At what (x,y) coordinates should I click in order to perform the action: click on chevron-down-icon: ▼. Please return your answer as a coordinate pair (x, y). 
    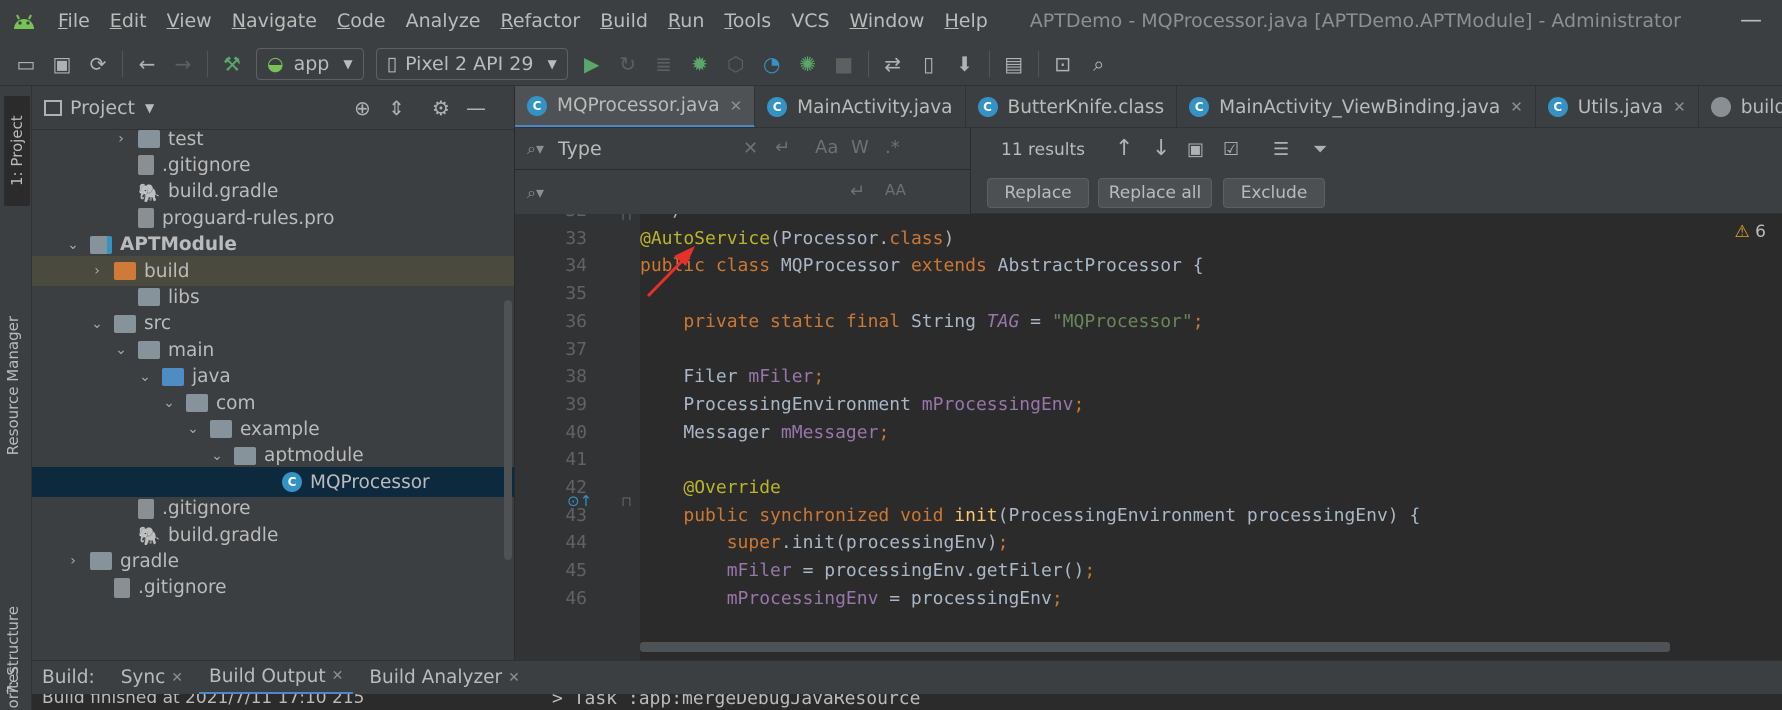
    Looking at the image, I should click on (149, 108).